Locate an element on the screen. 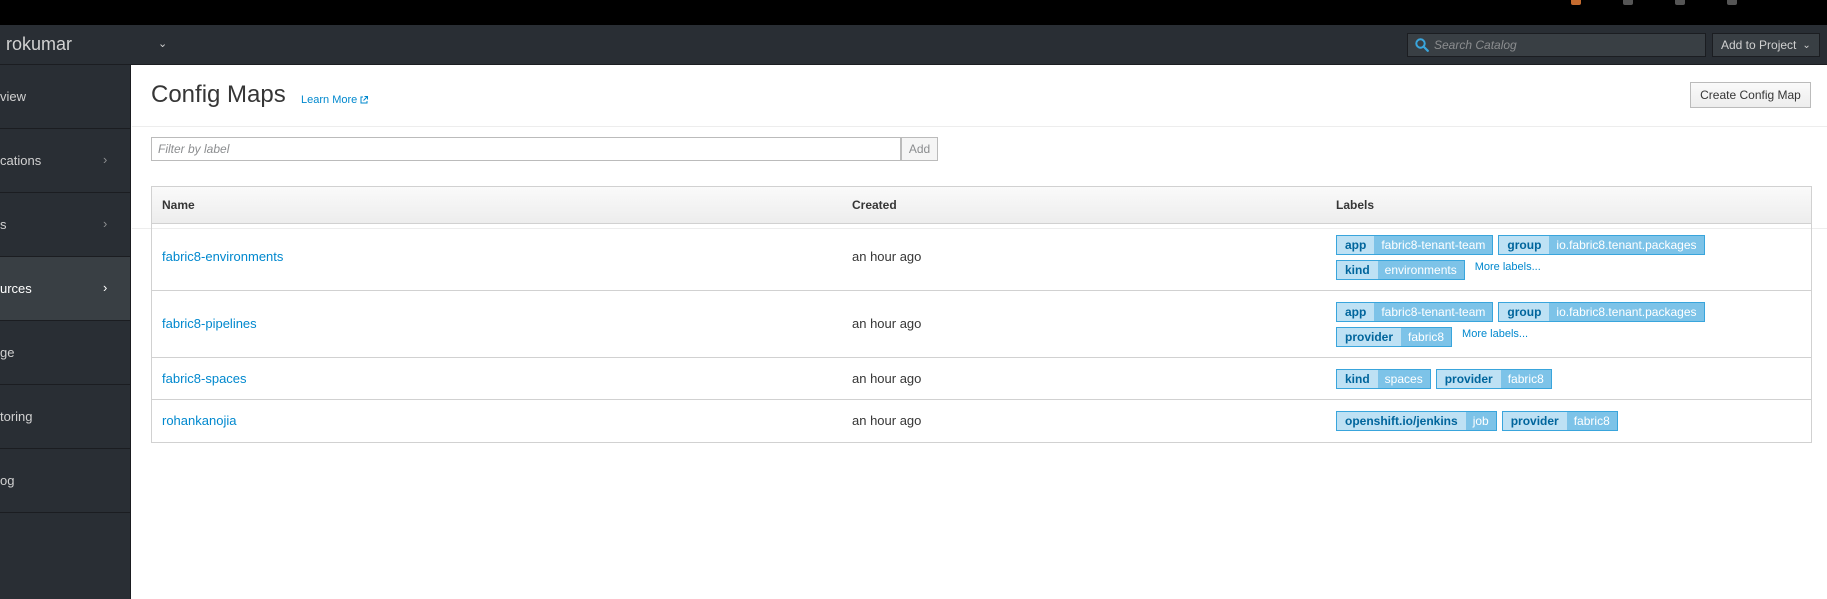 This screenshot has width=1827, height=599. filter-by-label-input is located at coordinates (526, 149).